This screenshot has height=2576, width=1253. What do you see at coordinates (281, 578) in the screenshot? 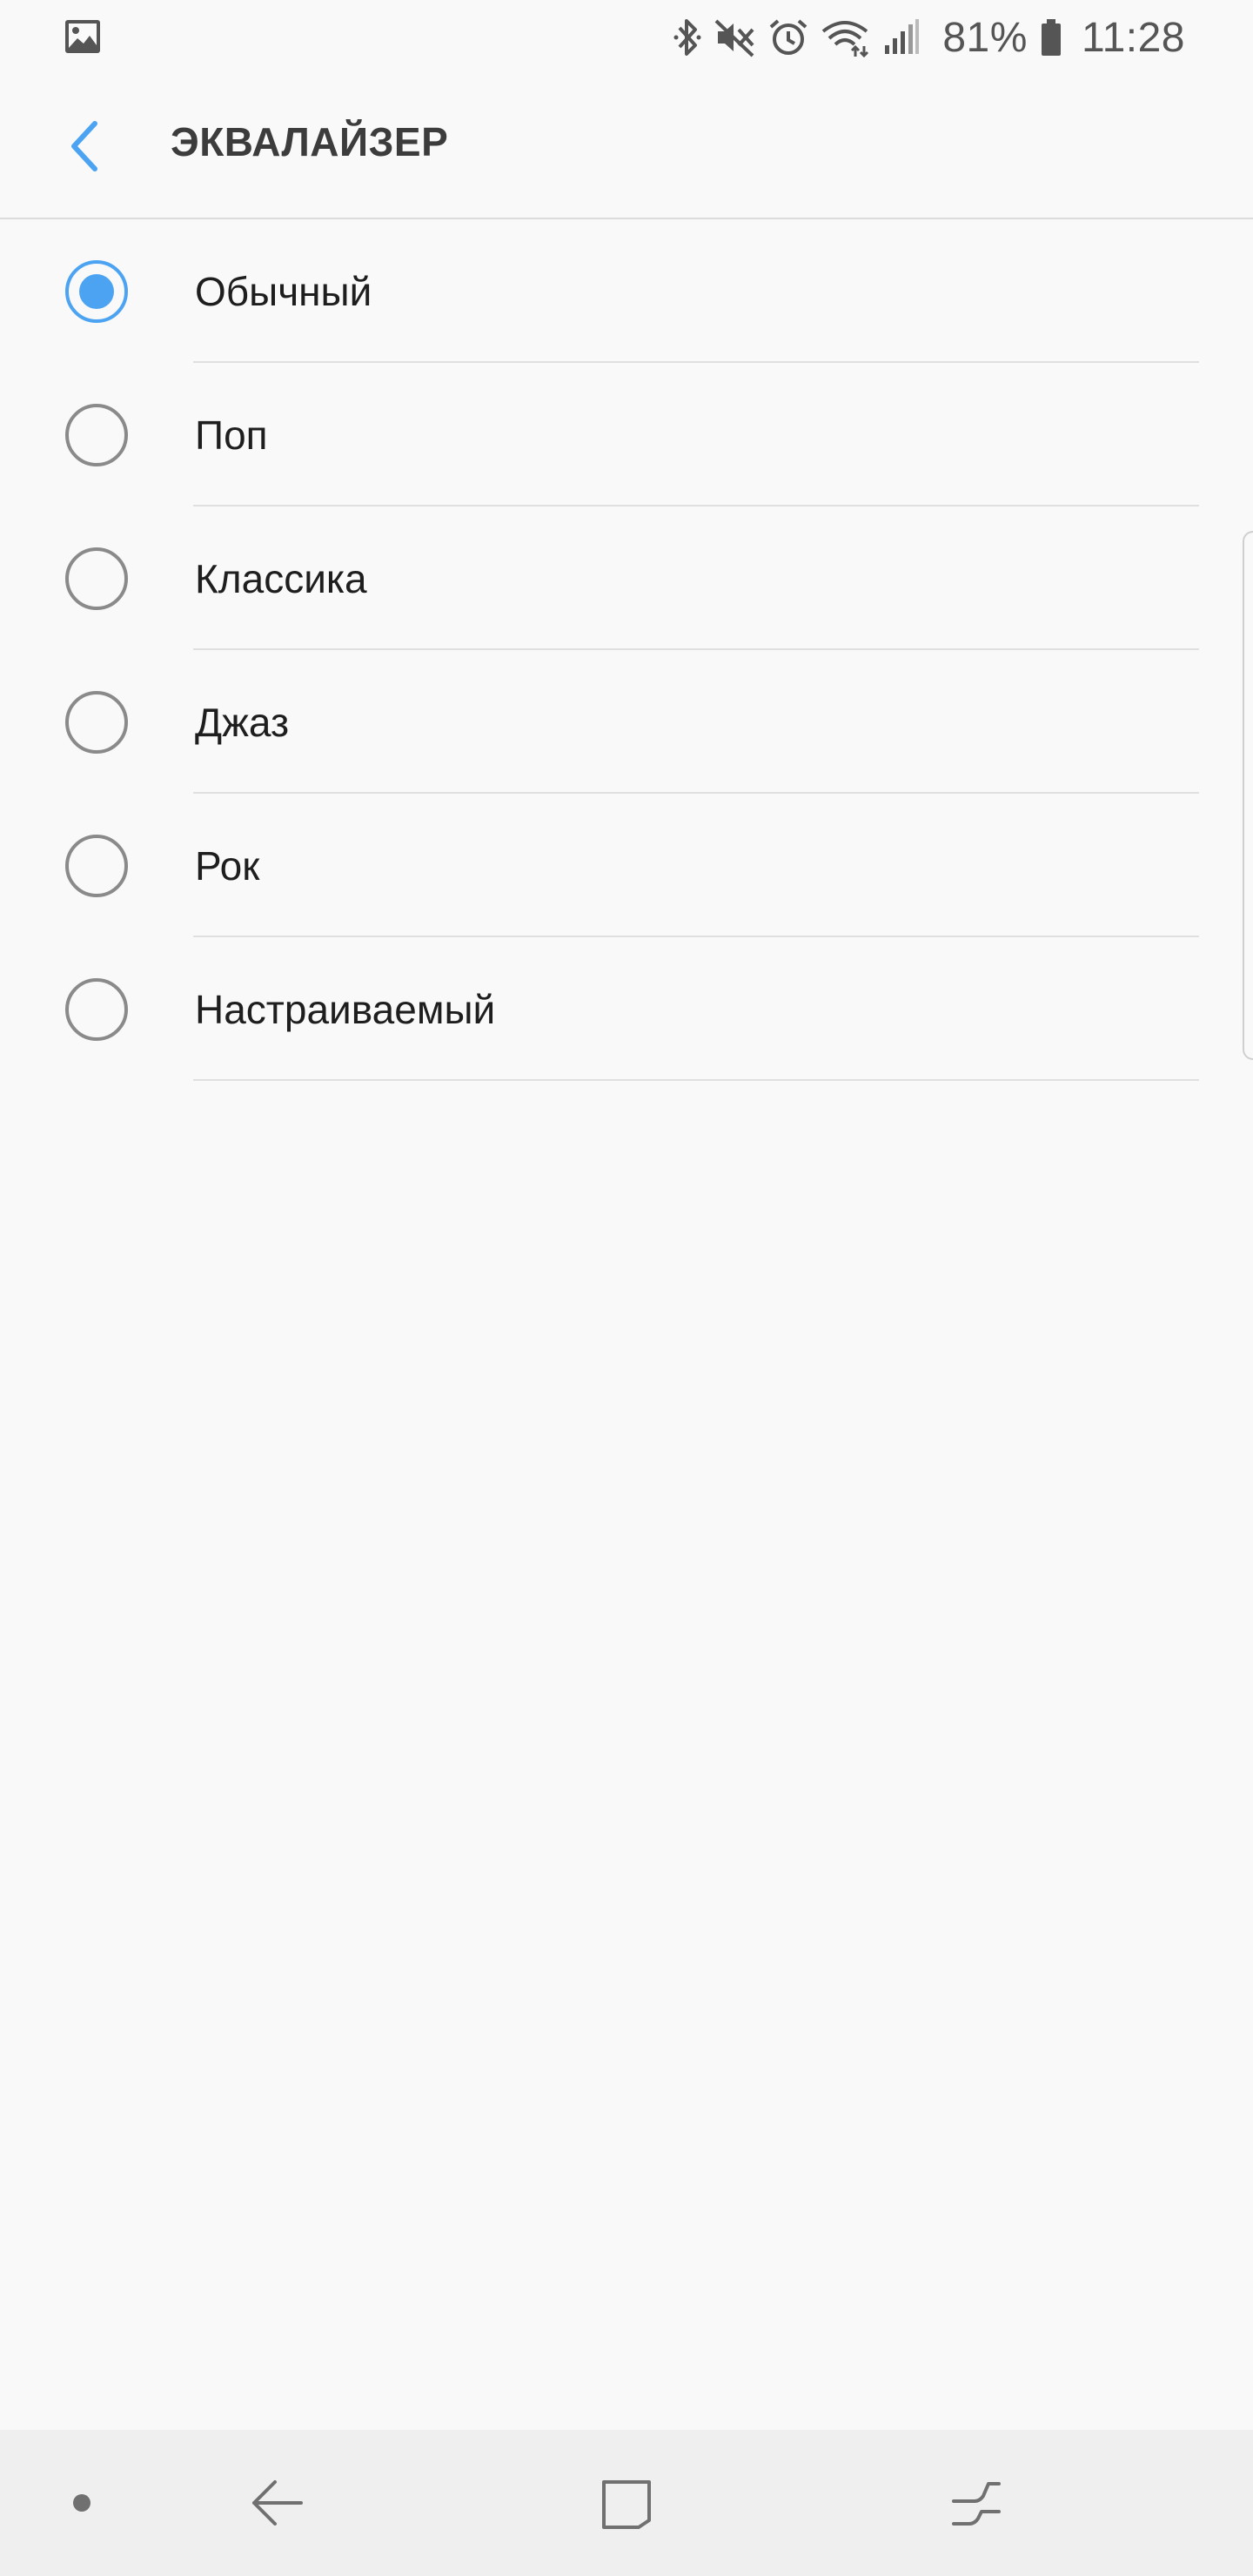
I see `option-label: Классика` at bounding box center [281, 578].